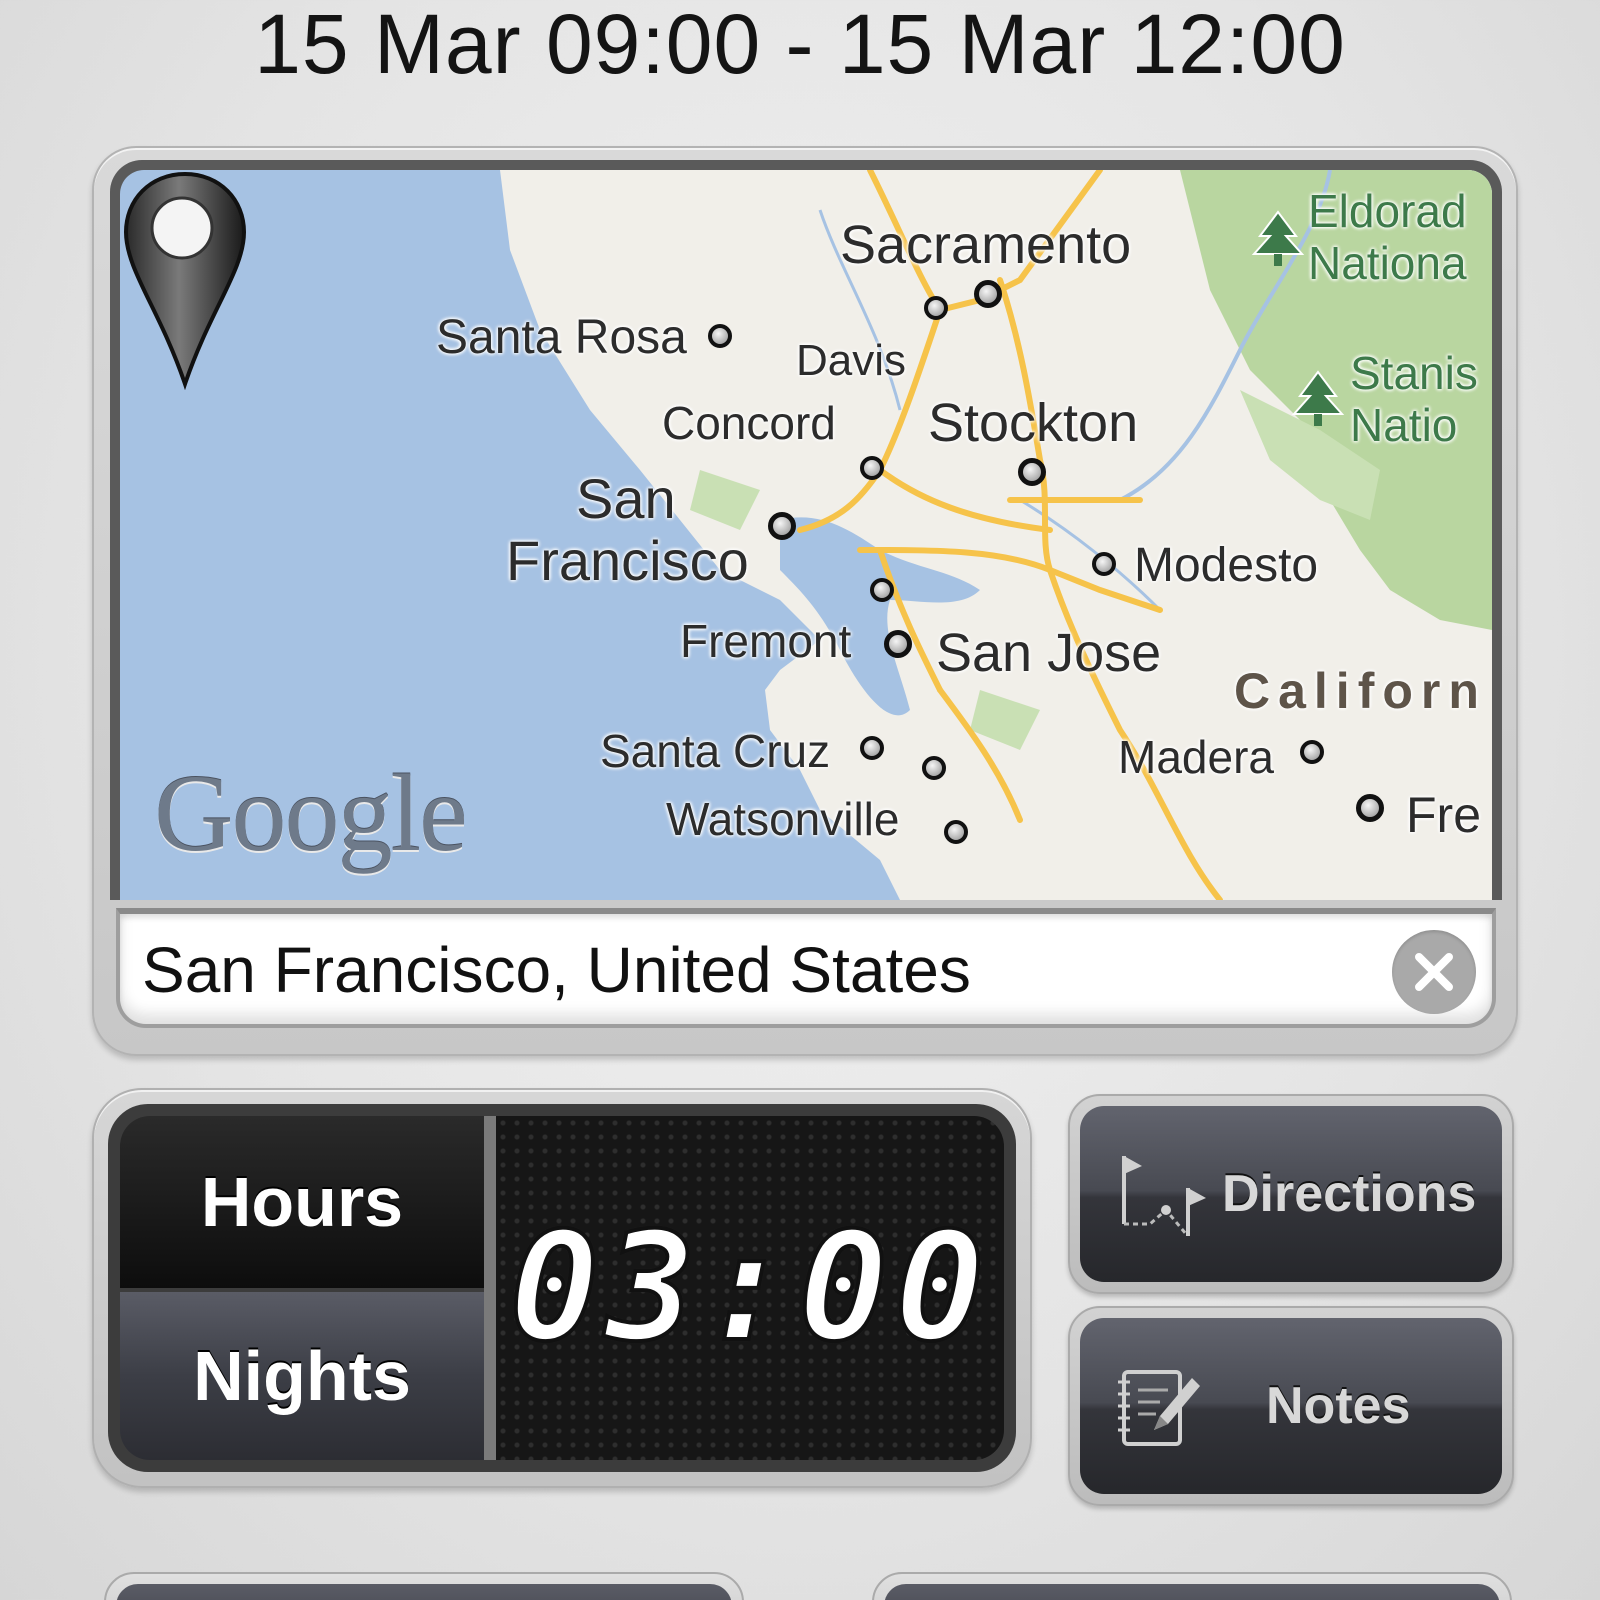  Describe the element at coordinates (424, 1586) in the screenshot. I see `bottom-left-button` at that location.